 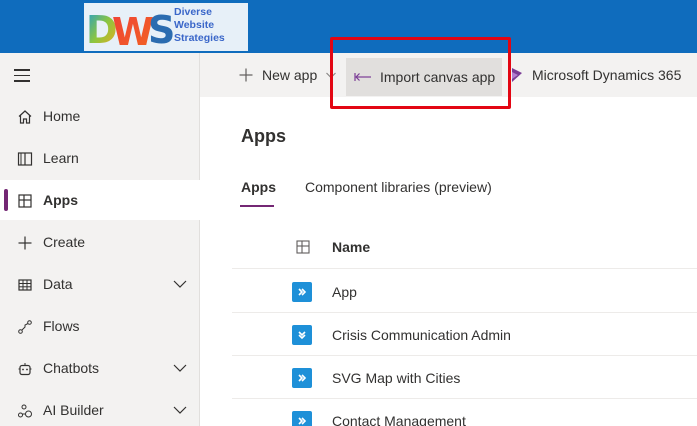 I want to click on bot-icon, so click(x=25, y=369).